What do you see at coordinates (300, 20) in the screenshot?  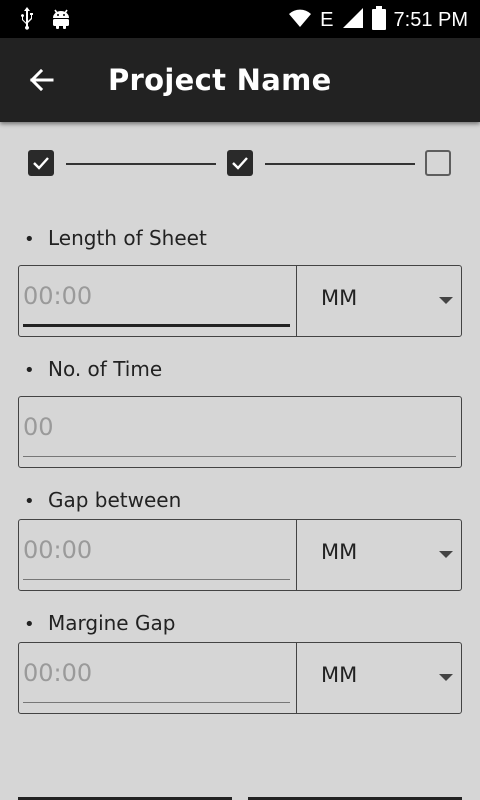 I see `wifi-icon` at bounding box center [300, 20].